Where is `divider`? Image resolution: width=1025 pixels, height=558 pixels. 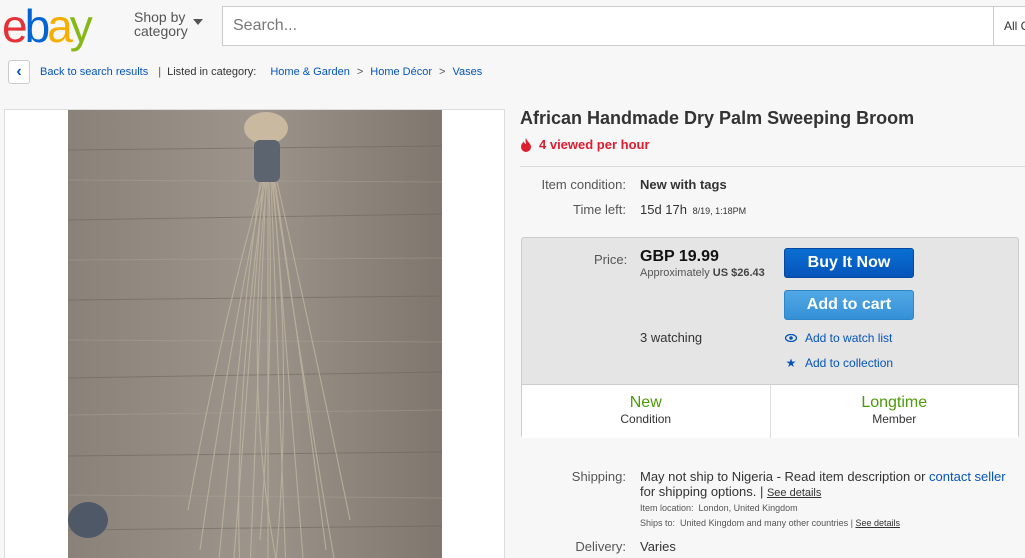 divider is located at coordinates (772, 166).